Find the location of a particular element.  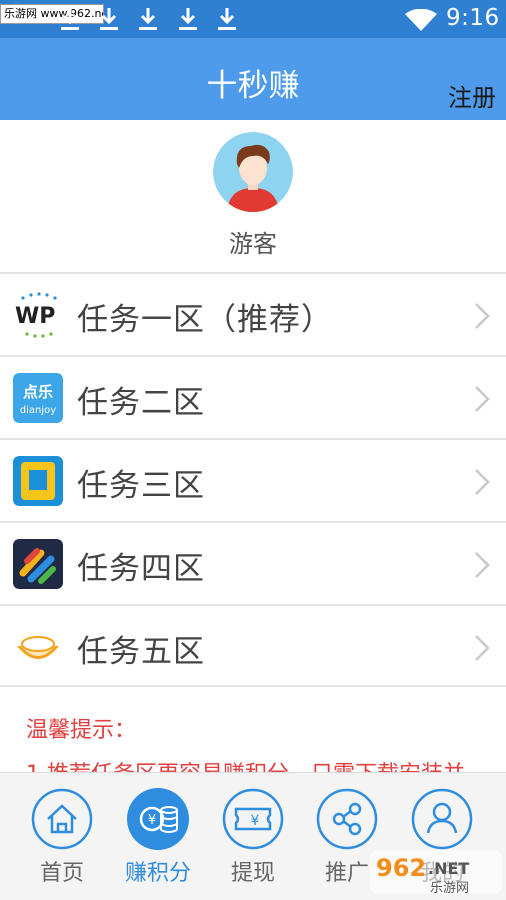

status-bar: 乐游网 www.962.net 9:16 is located at coordinates (253, 19).